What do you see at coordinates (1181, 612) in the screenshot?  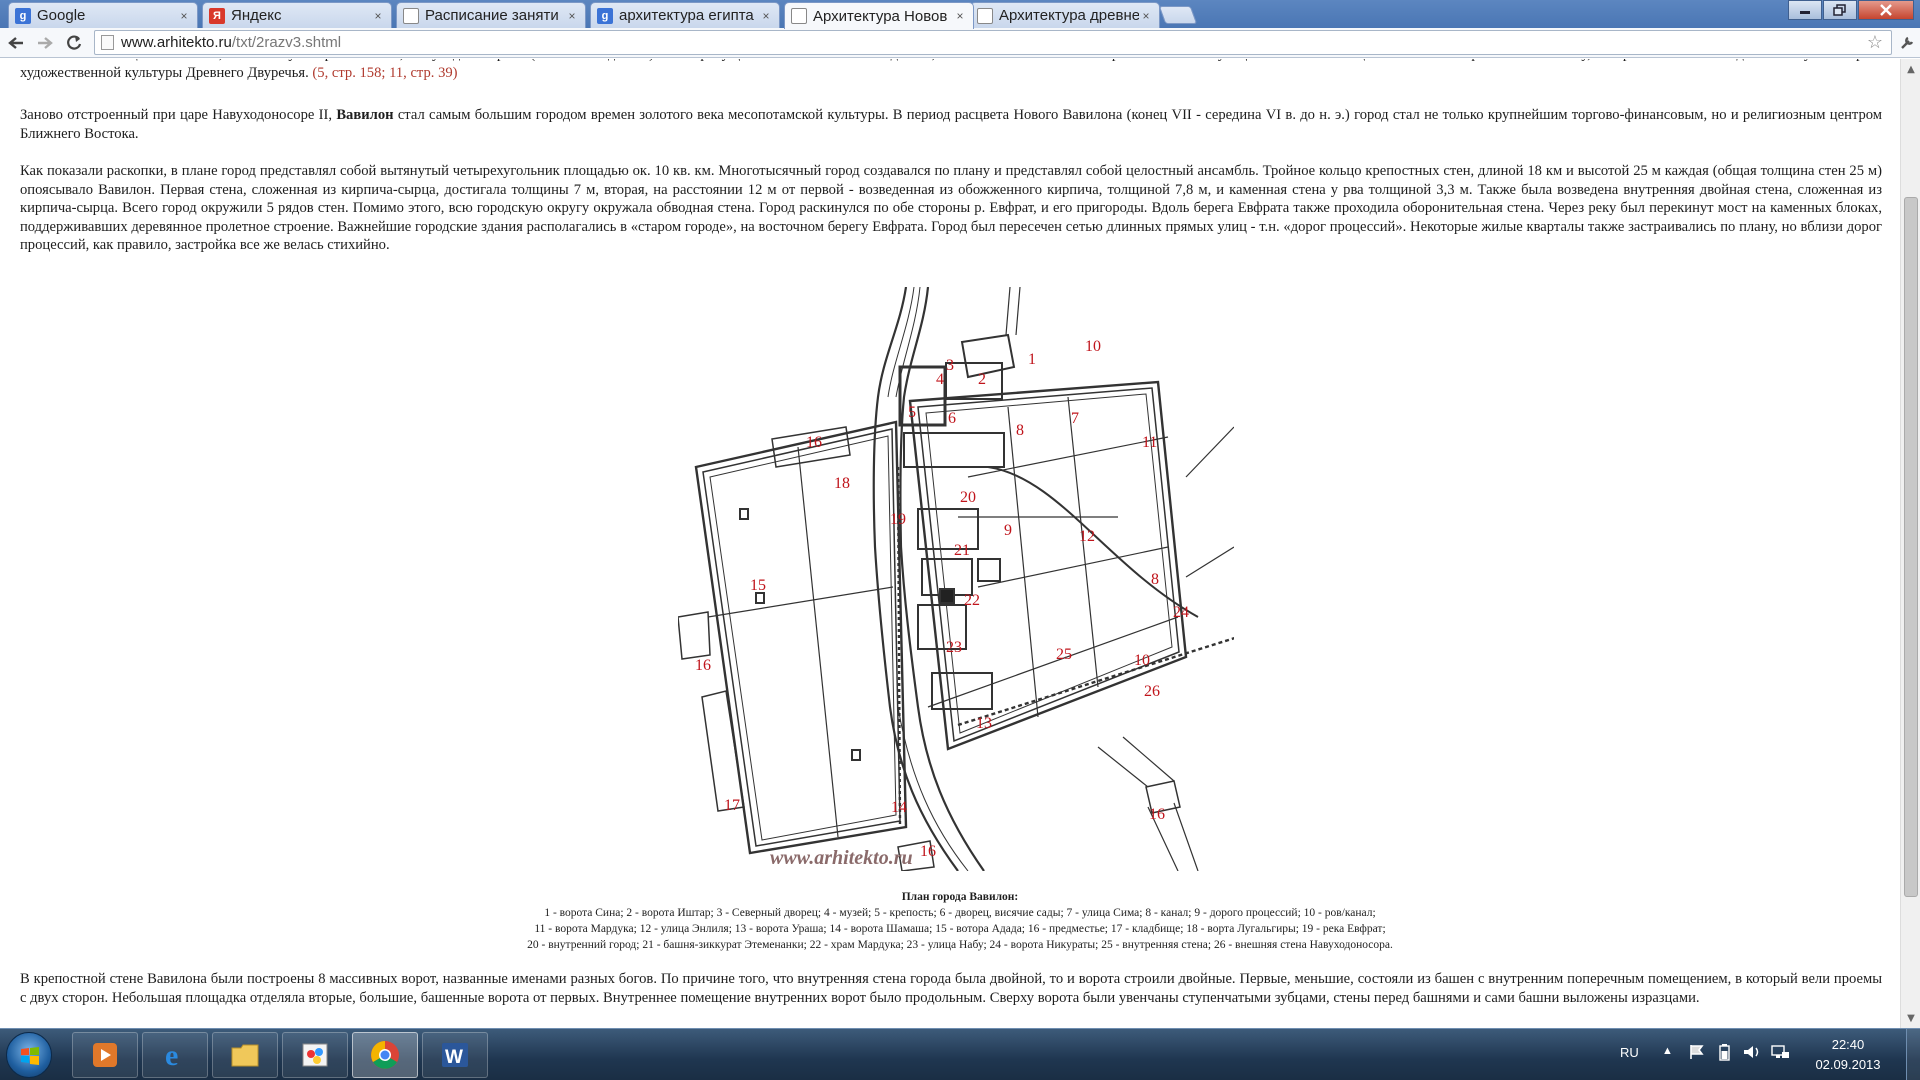 I see `svg-text: 24` at bounding box center [1181, 612].